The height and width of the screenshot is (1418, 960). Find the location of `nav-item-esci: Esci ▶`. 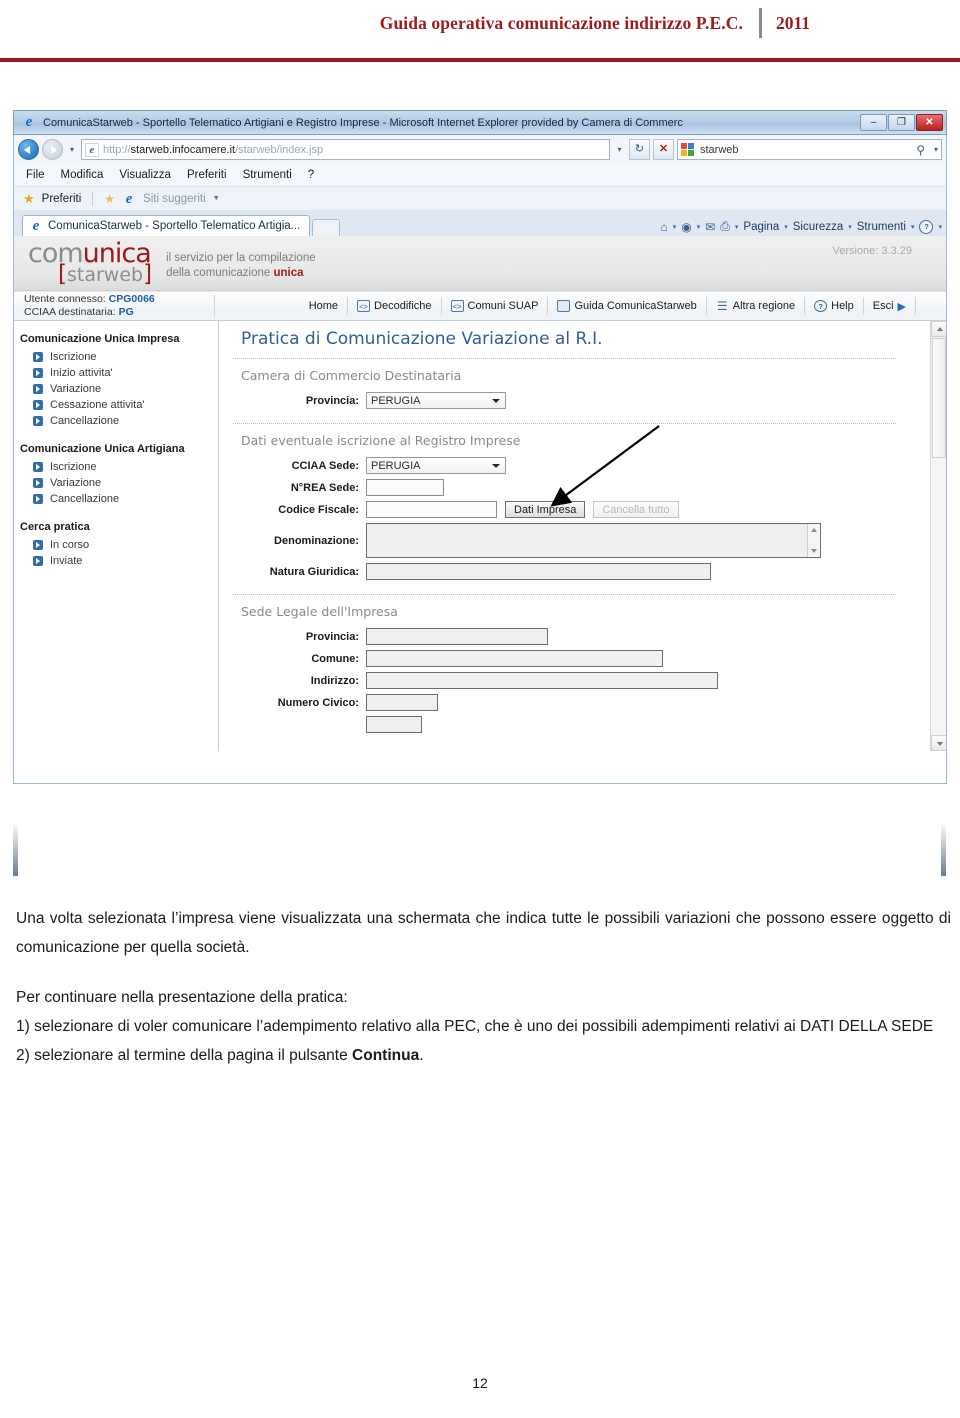

nav-item-esci: Esci ▶ is located at coordinates (889, 306).